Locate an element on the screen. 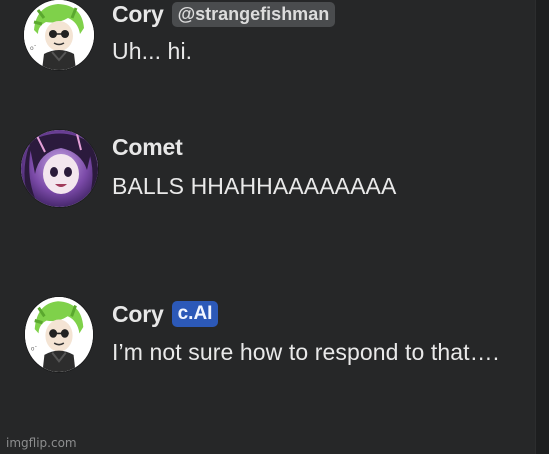 The height and width of the screenshot is (454, 549). purple-haired-character-icon is located at coordinates (59, 168).